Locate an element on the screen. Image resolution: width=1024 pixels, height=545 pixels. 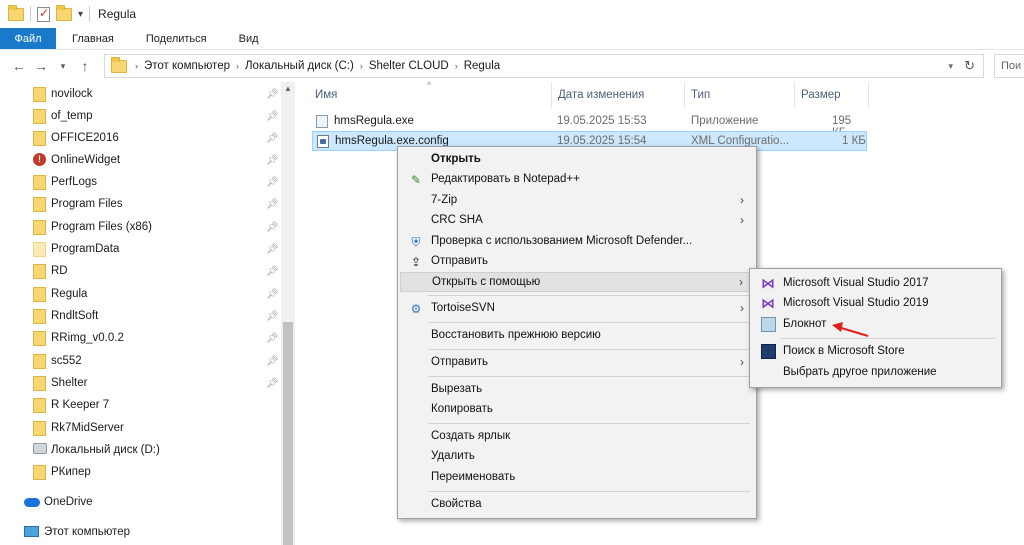
annotation-arrow-head is located at coordinates (837, 327).